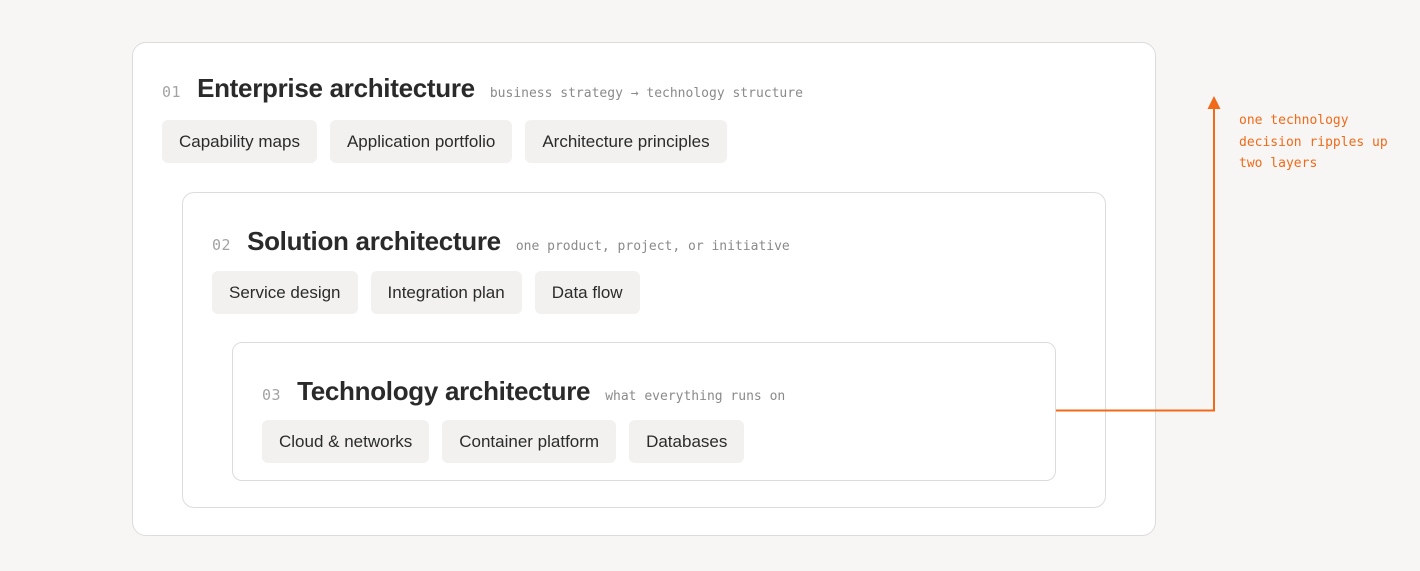 This screenshot has height=571, width=1420. I want to click on chip-databases: Databases, so click(687, 441).